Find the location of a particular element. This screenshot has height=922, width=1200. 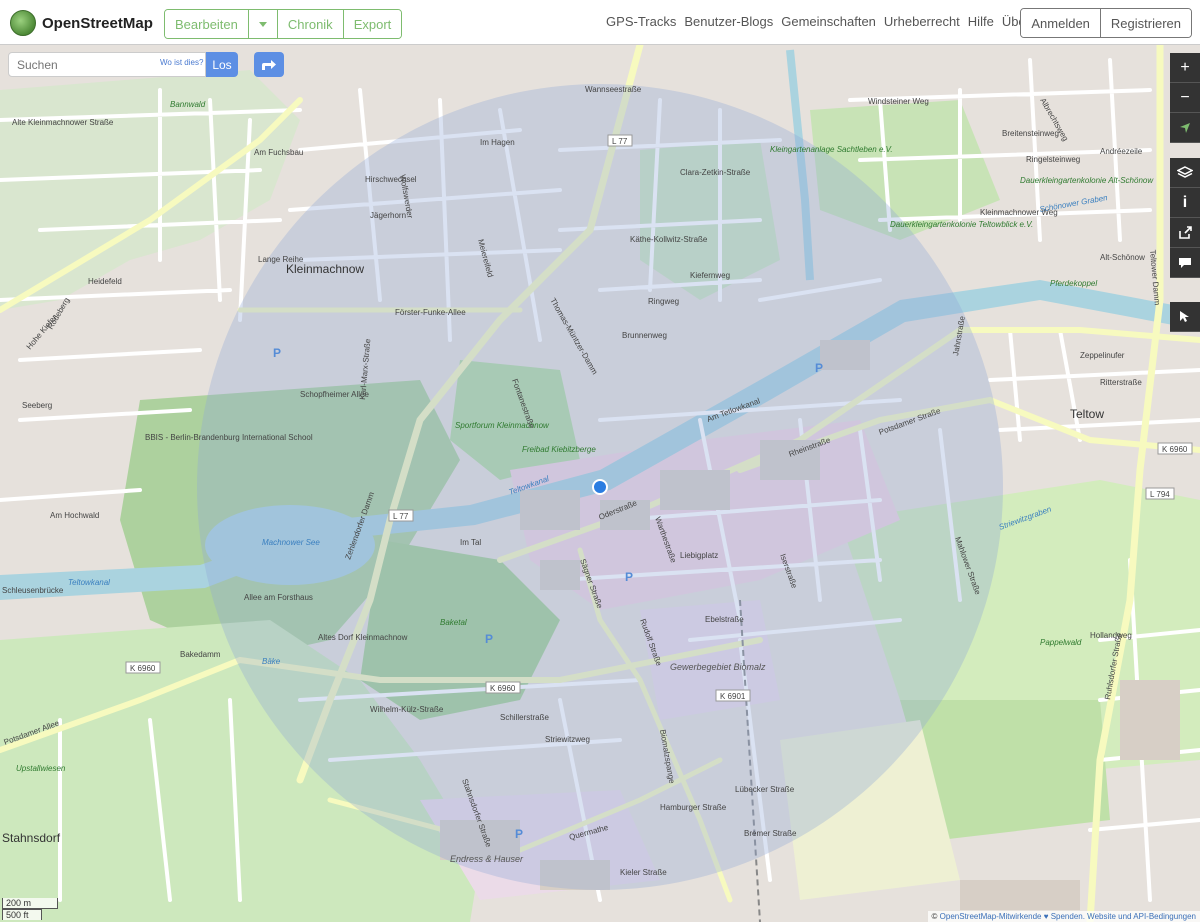

edit-button: Bearbeiten is located at coordinates (207, 24).